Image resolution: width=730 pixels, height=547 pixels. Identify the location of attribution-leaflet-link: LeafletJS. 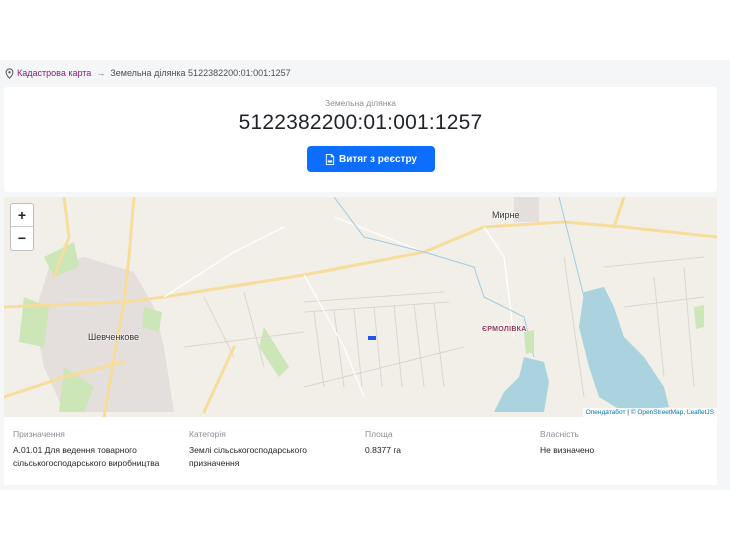
(700, 412).